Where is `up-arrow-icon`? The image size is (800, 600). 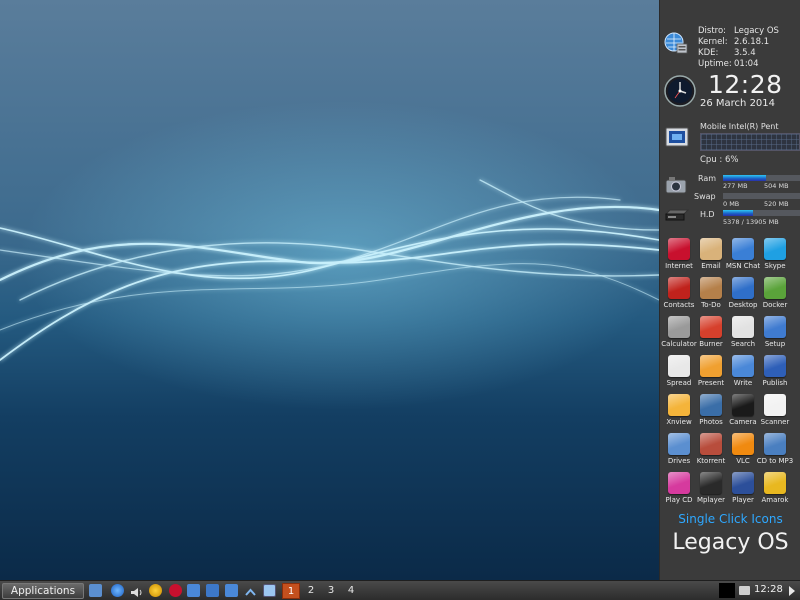 up-arrow-icon is located at coordinates (250, 590).